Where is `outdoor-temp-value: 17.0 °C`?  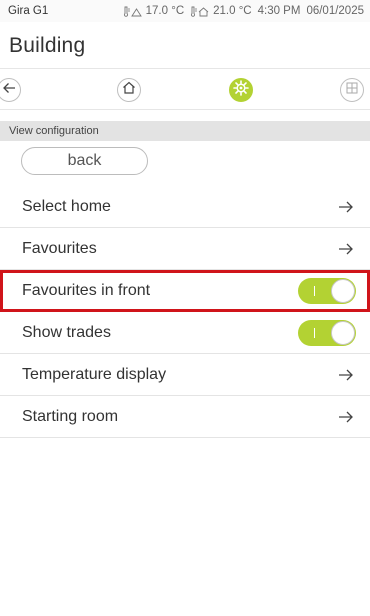 outdoor-temp-value: 17.0 °C is located at coordinates (165, 11).